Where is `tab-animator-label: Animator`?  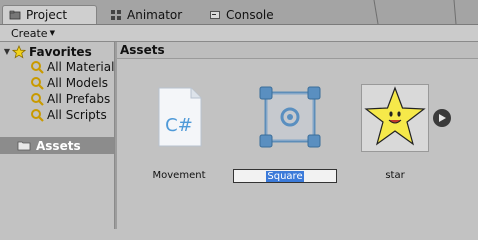 tab-animator-label: Animator is located at coordinates (155, 14).